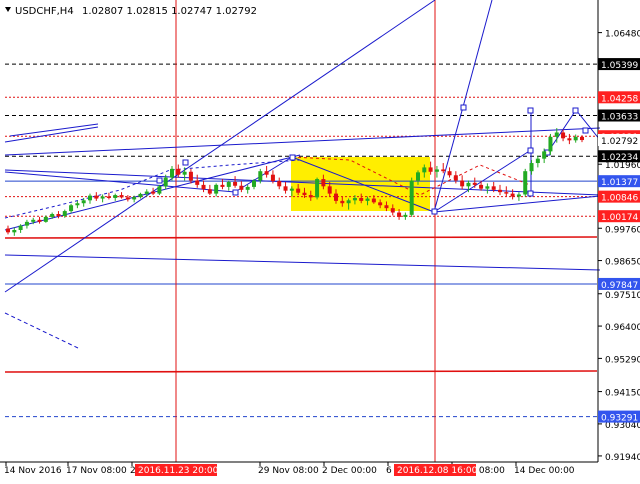 The height and width of the screenshot is (484, 640). I want to click on x-tick-label: 17 Nov 08:00, so click(96, 471).